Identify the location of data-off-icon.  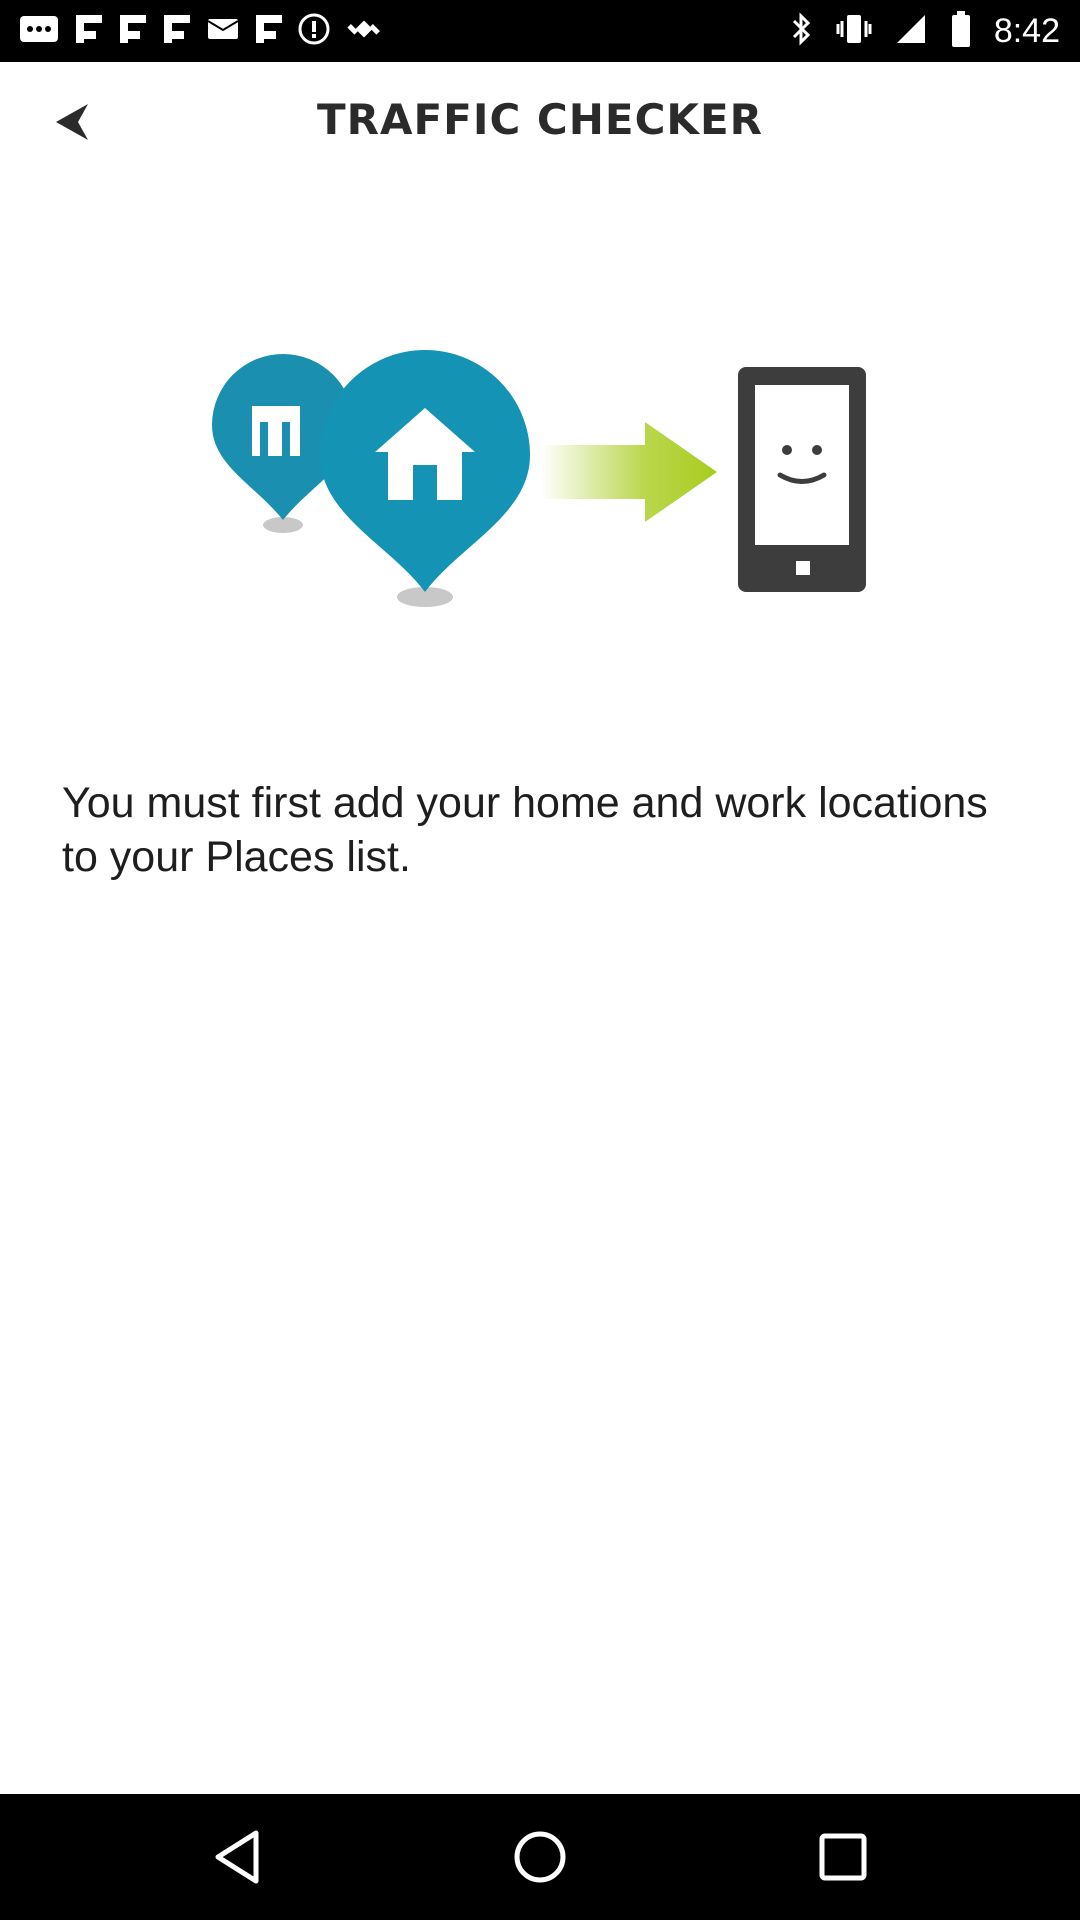
(911, 31).